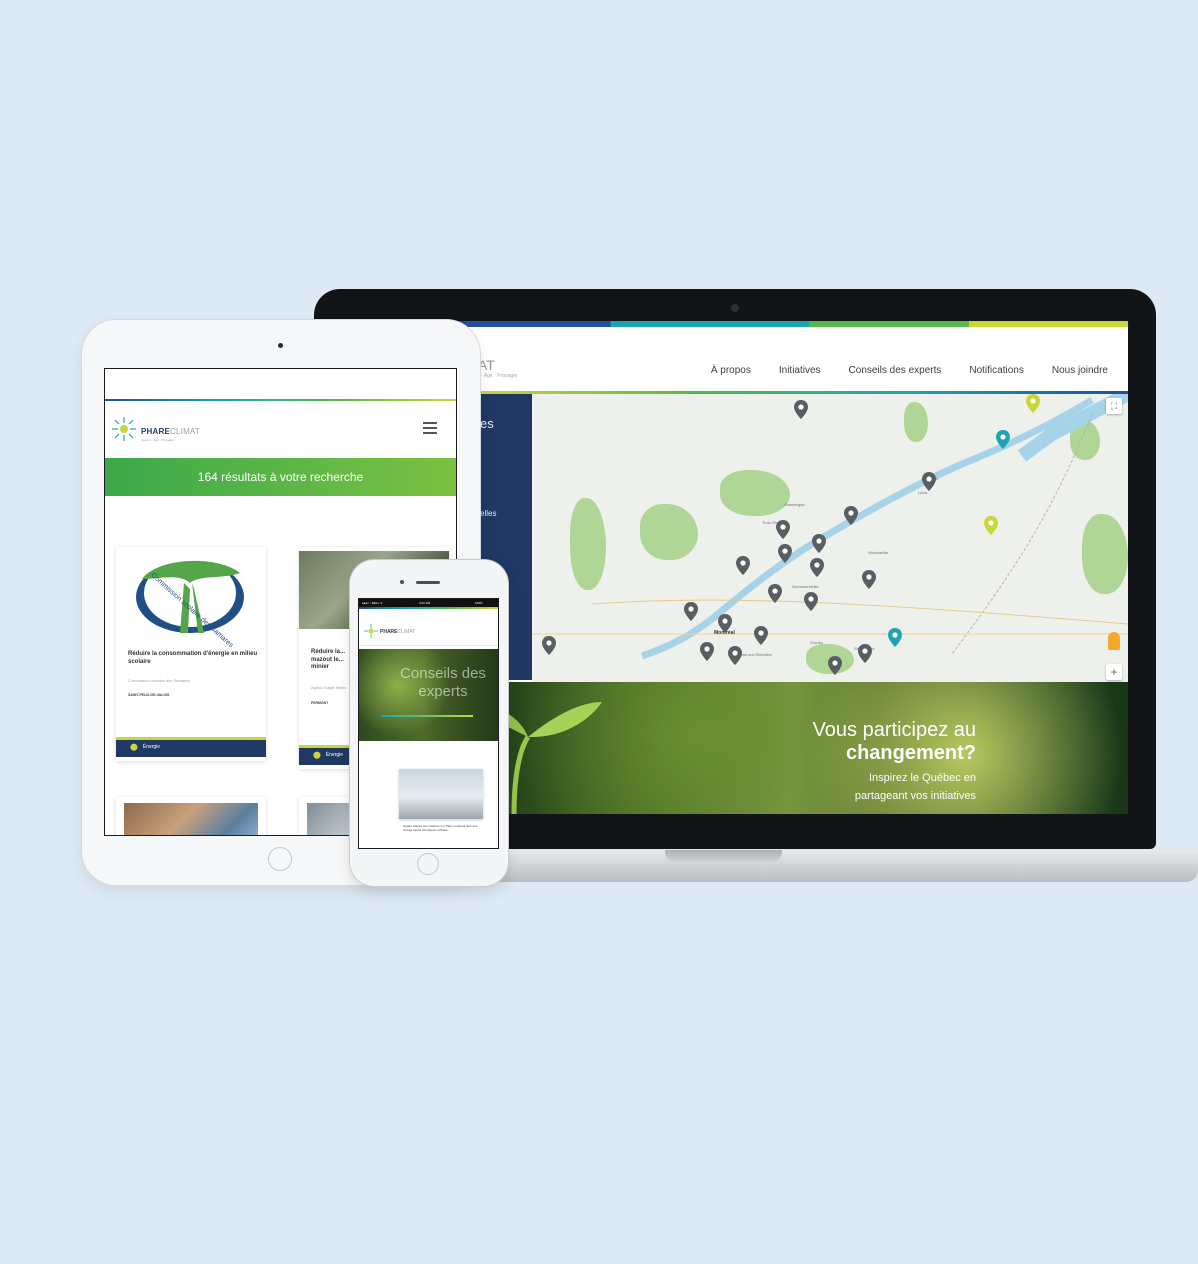 This screenshot has width=1198, height=1264. I want to click on site-logo-tagline: r · Agir · Propager, so click(498, 376).